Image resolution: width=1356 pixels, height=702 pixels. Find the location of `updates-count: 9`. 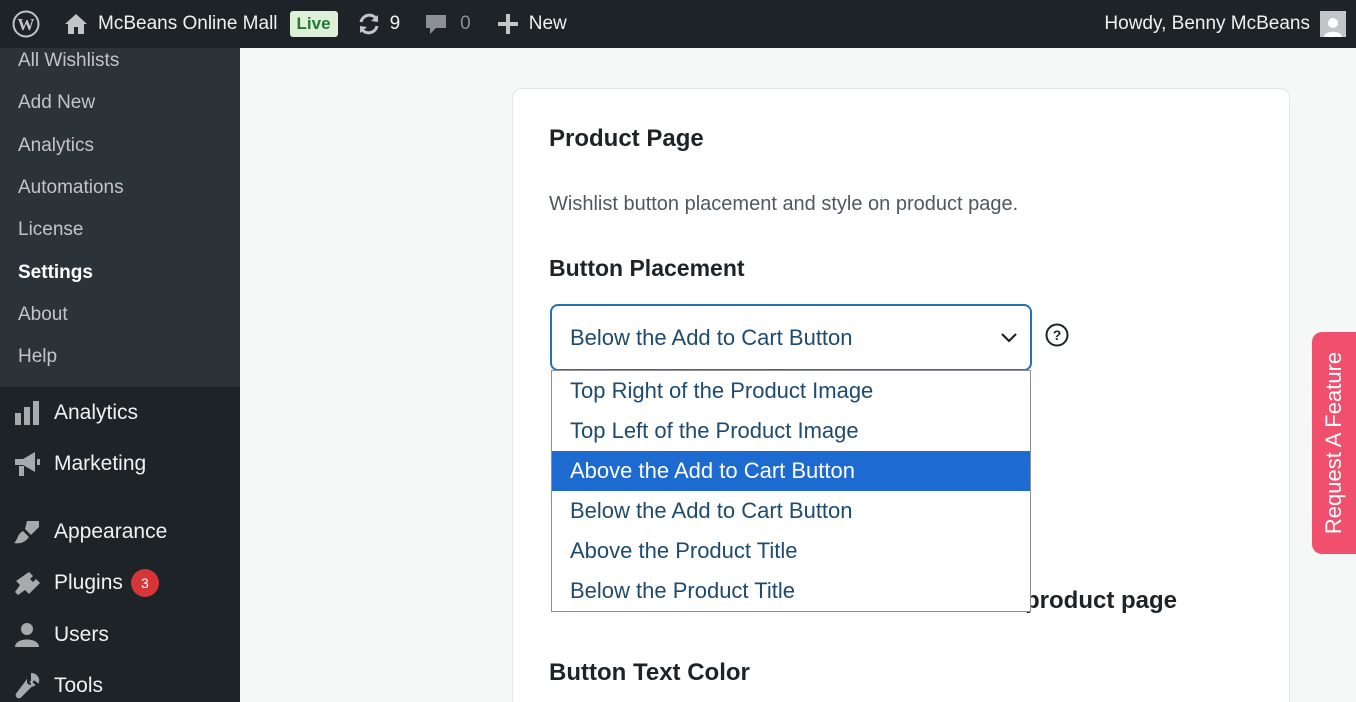

updates-count: 9 is located at coordinates (395, 23).